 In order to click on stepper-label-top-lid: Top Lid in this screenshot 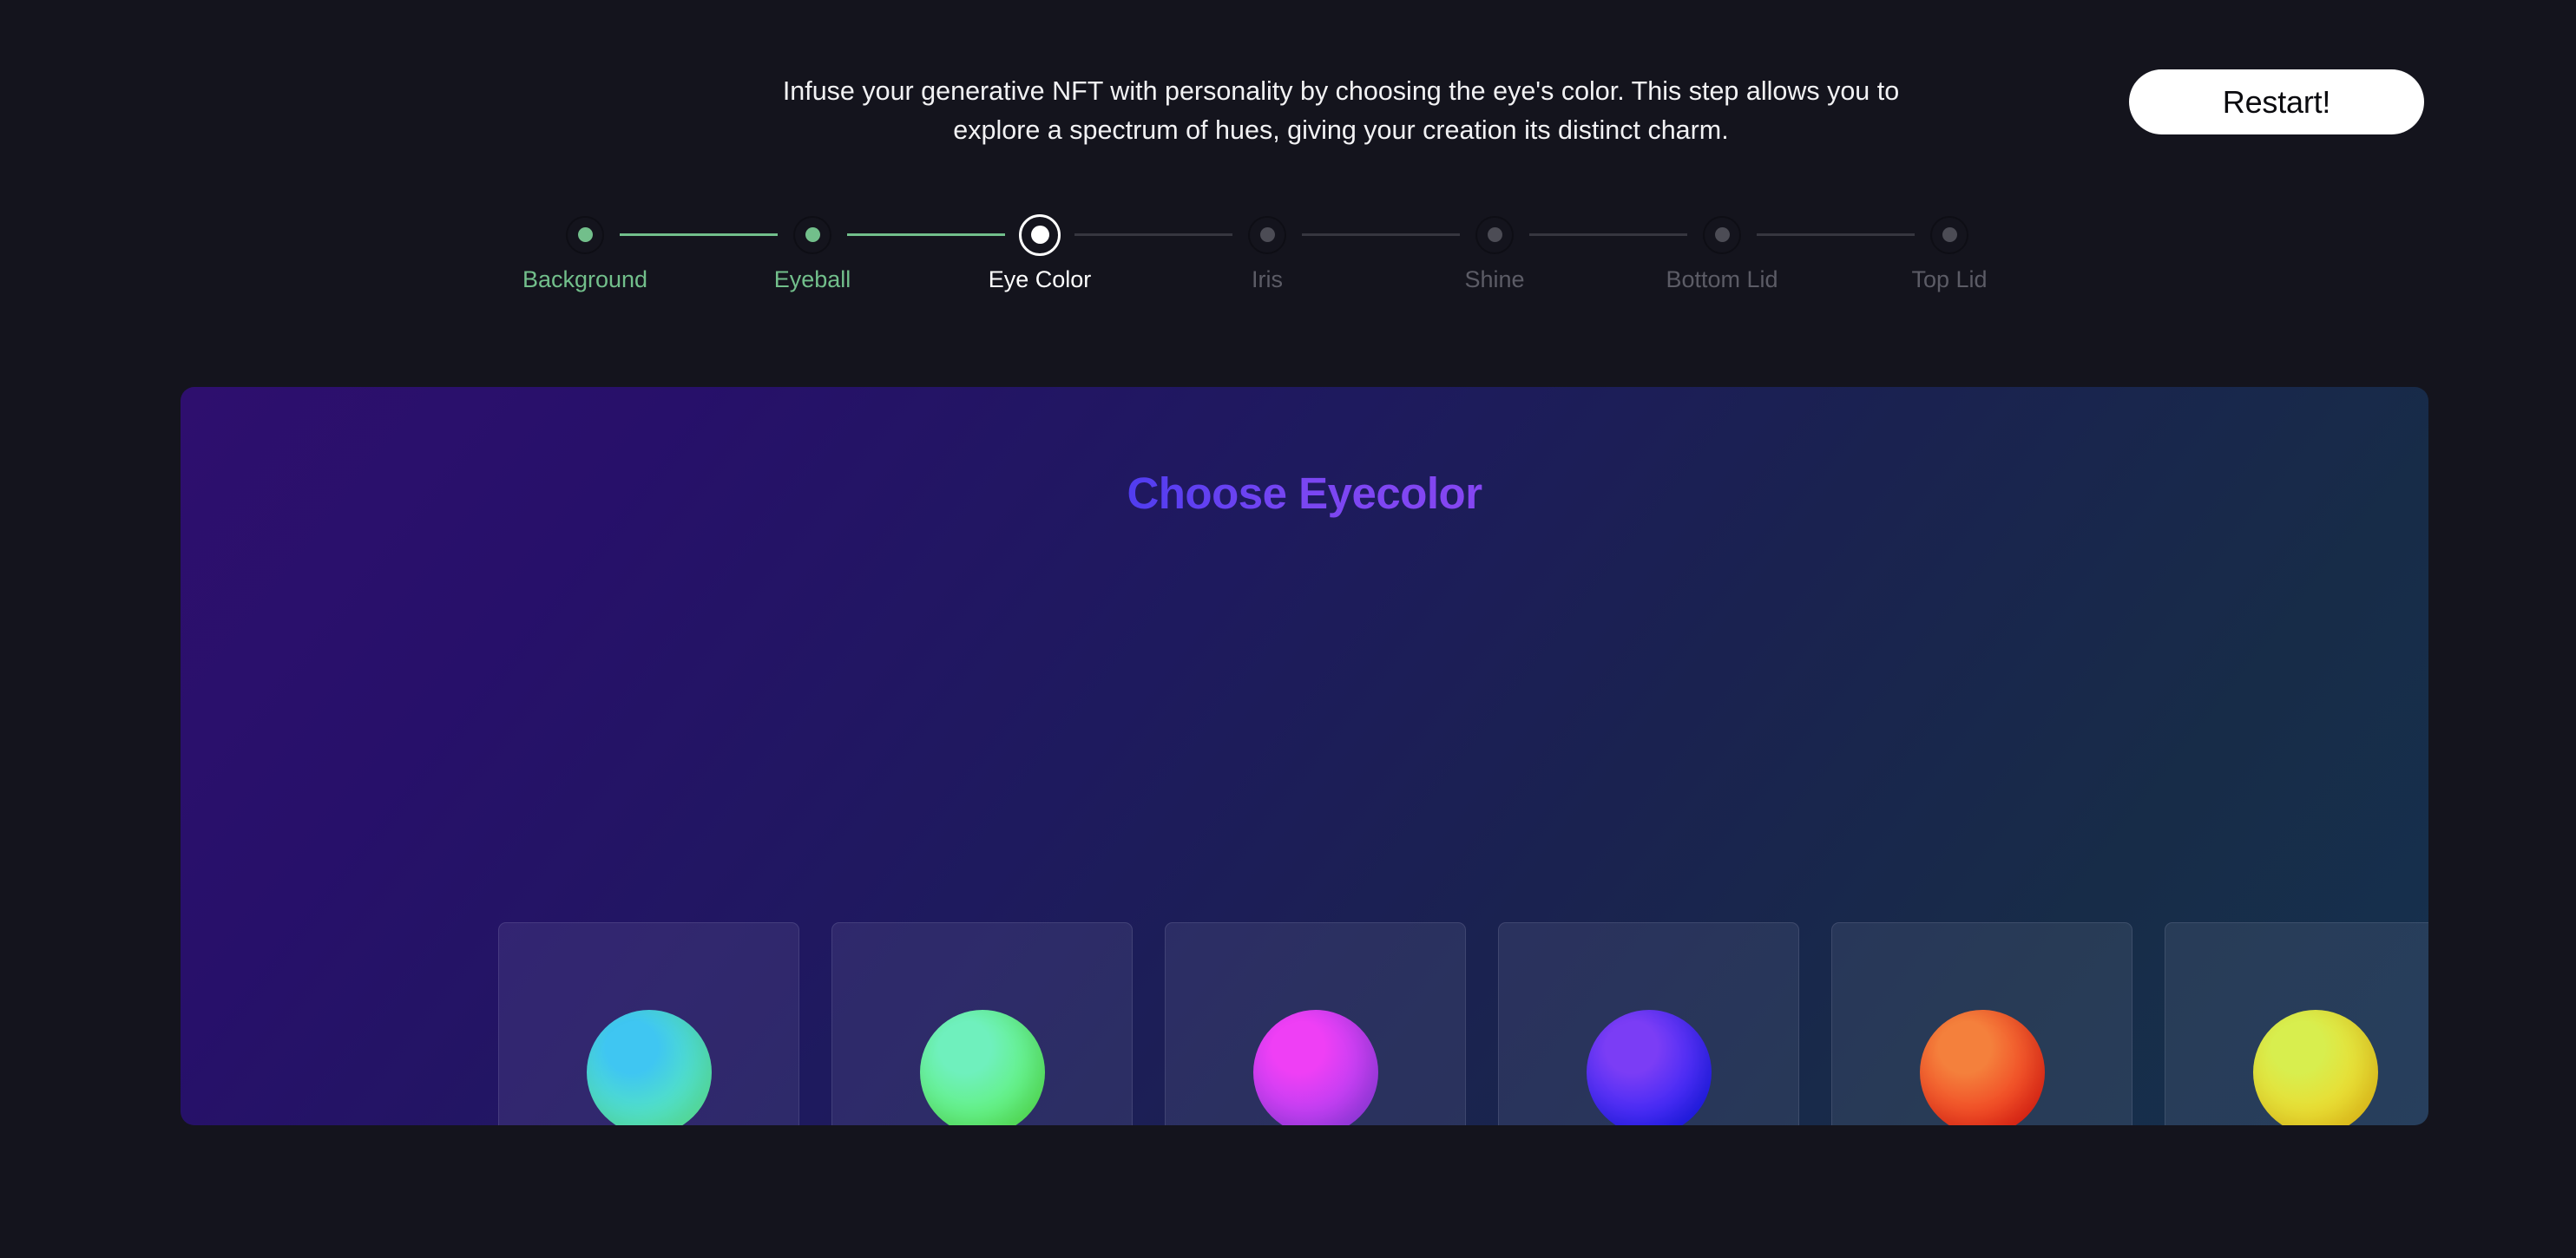, I will do `click(1950, 279)`.